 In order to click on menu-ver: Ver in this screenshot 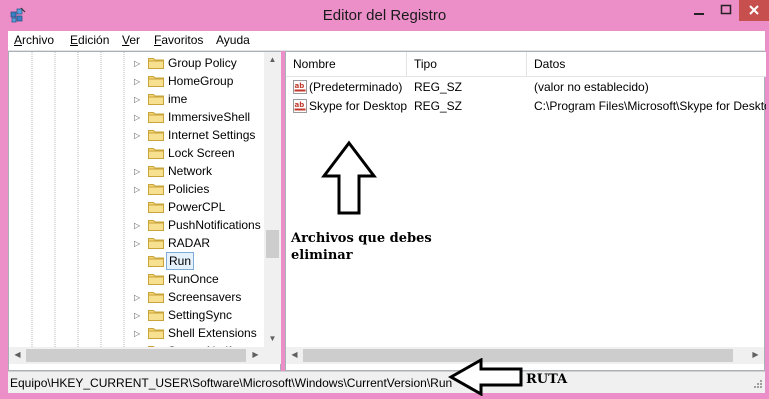, I will do `click(131, 40)`.